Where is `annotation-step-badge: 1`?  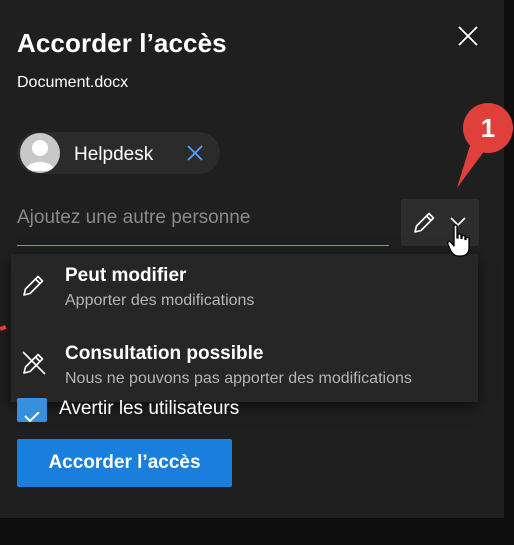
annotation-step-badge: 1 is located at coordinates (488, 128).